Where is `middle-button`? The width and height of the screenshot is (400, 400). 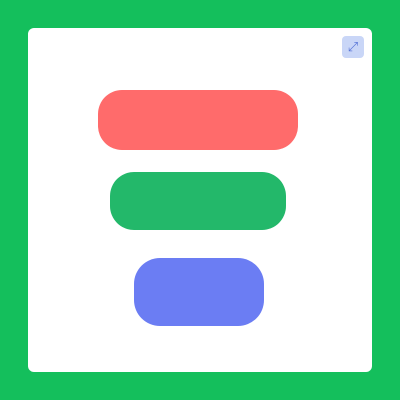
middle-button is located at coordinates (198, 201).